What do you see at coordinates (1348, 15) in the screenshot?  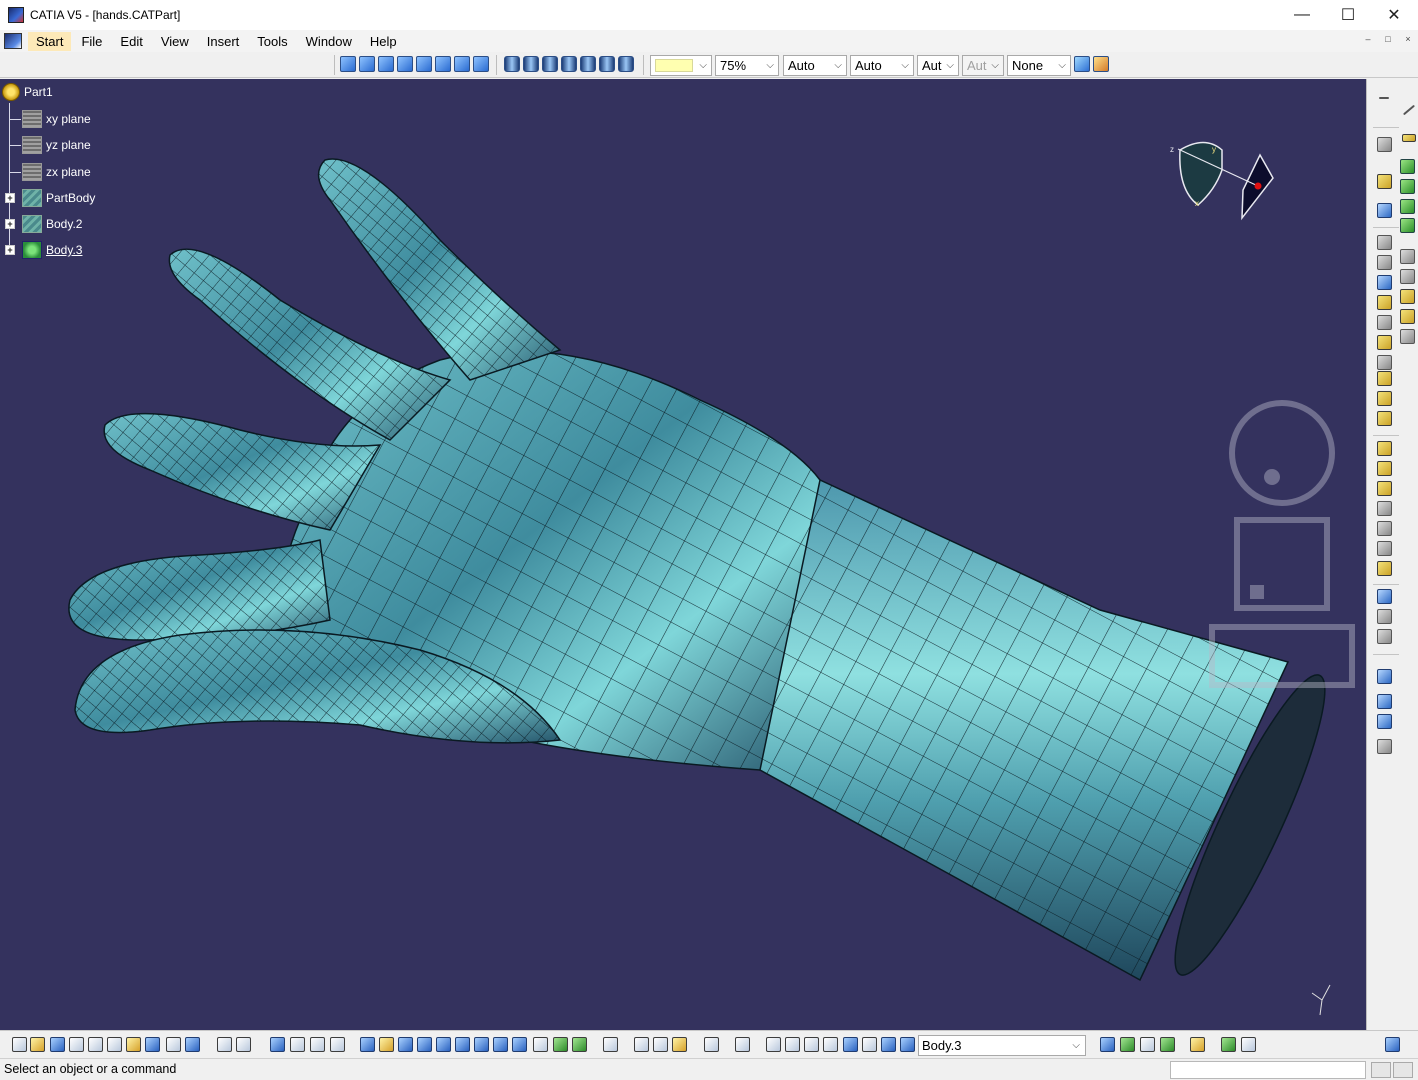 I see `maximize-button: ☐` at bounding box center [1348, 15].